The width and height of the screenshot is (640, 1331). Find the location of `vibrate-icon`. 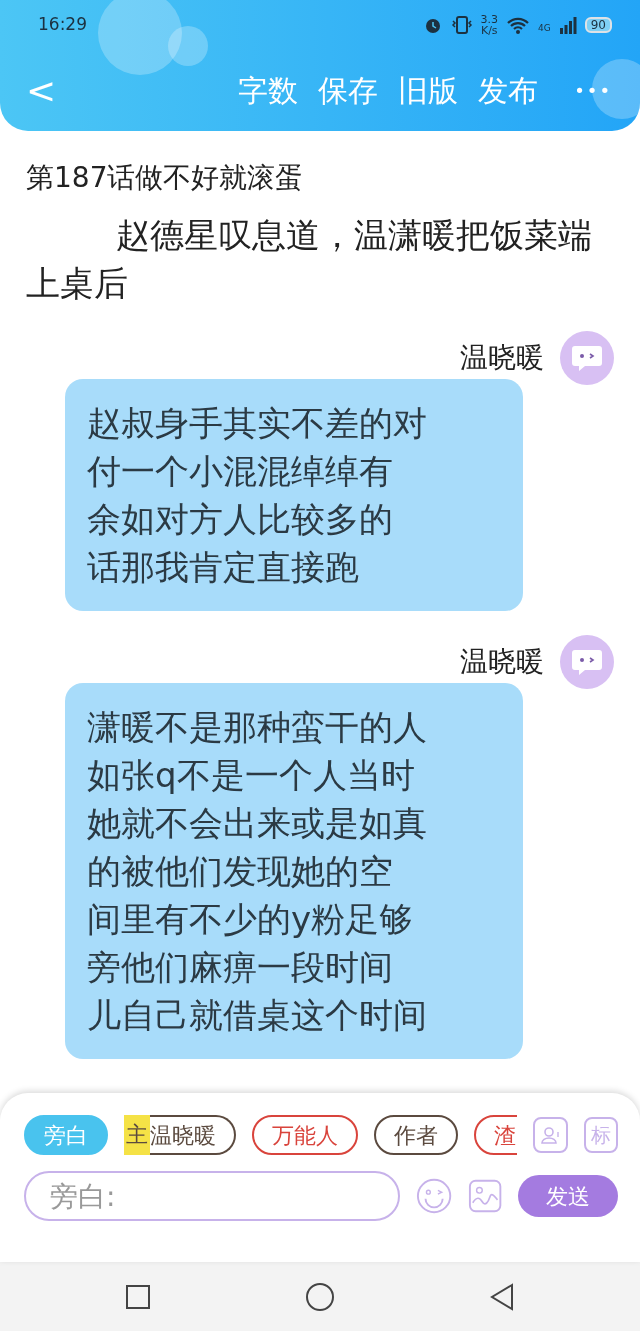

vibrate-icon is located at coordinates (461, 25).